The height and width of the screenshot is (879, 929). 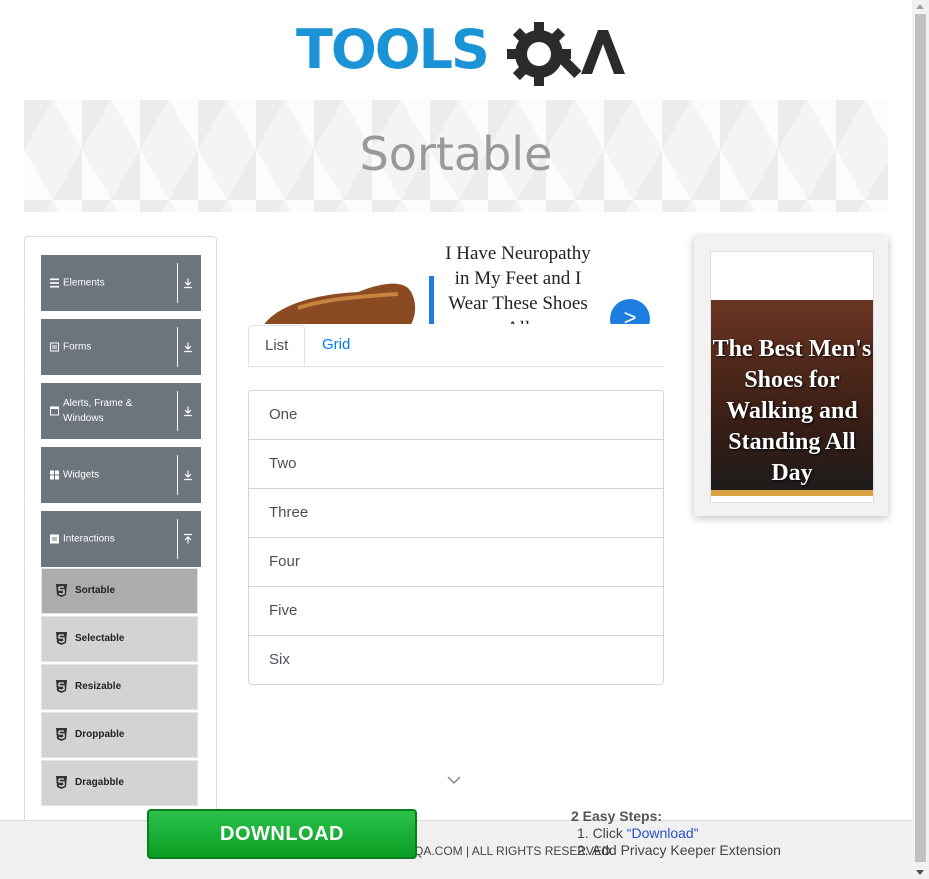 I want to click on sidebar-item-label: Resizable, so click(x=98, y=686).